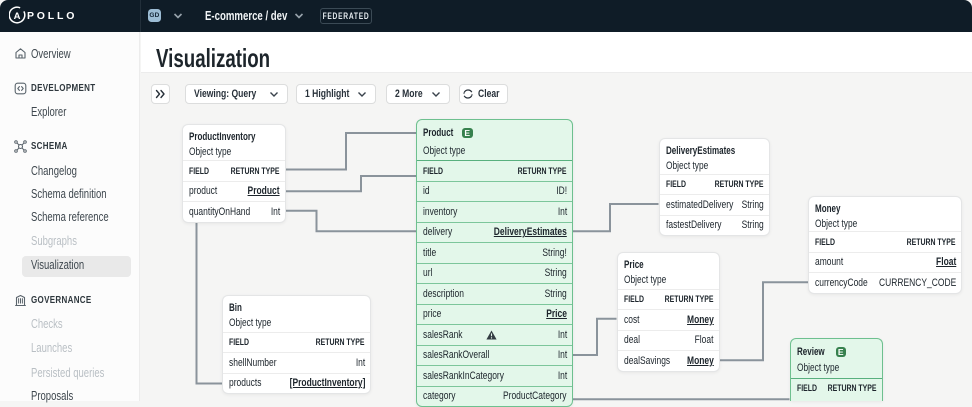  Describe the element at coordinates (17, 16) in the screenshot. I see `svg-text: A` at that location.